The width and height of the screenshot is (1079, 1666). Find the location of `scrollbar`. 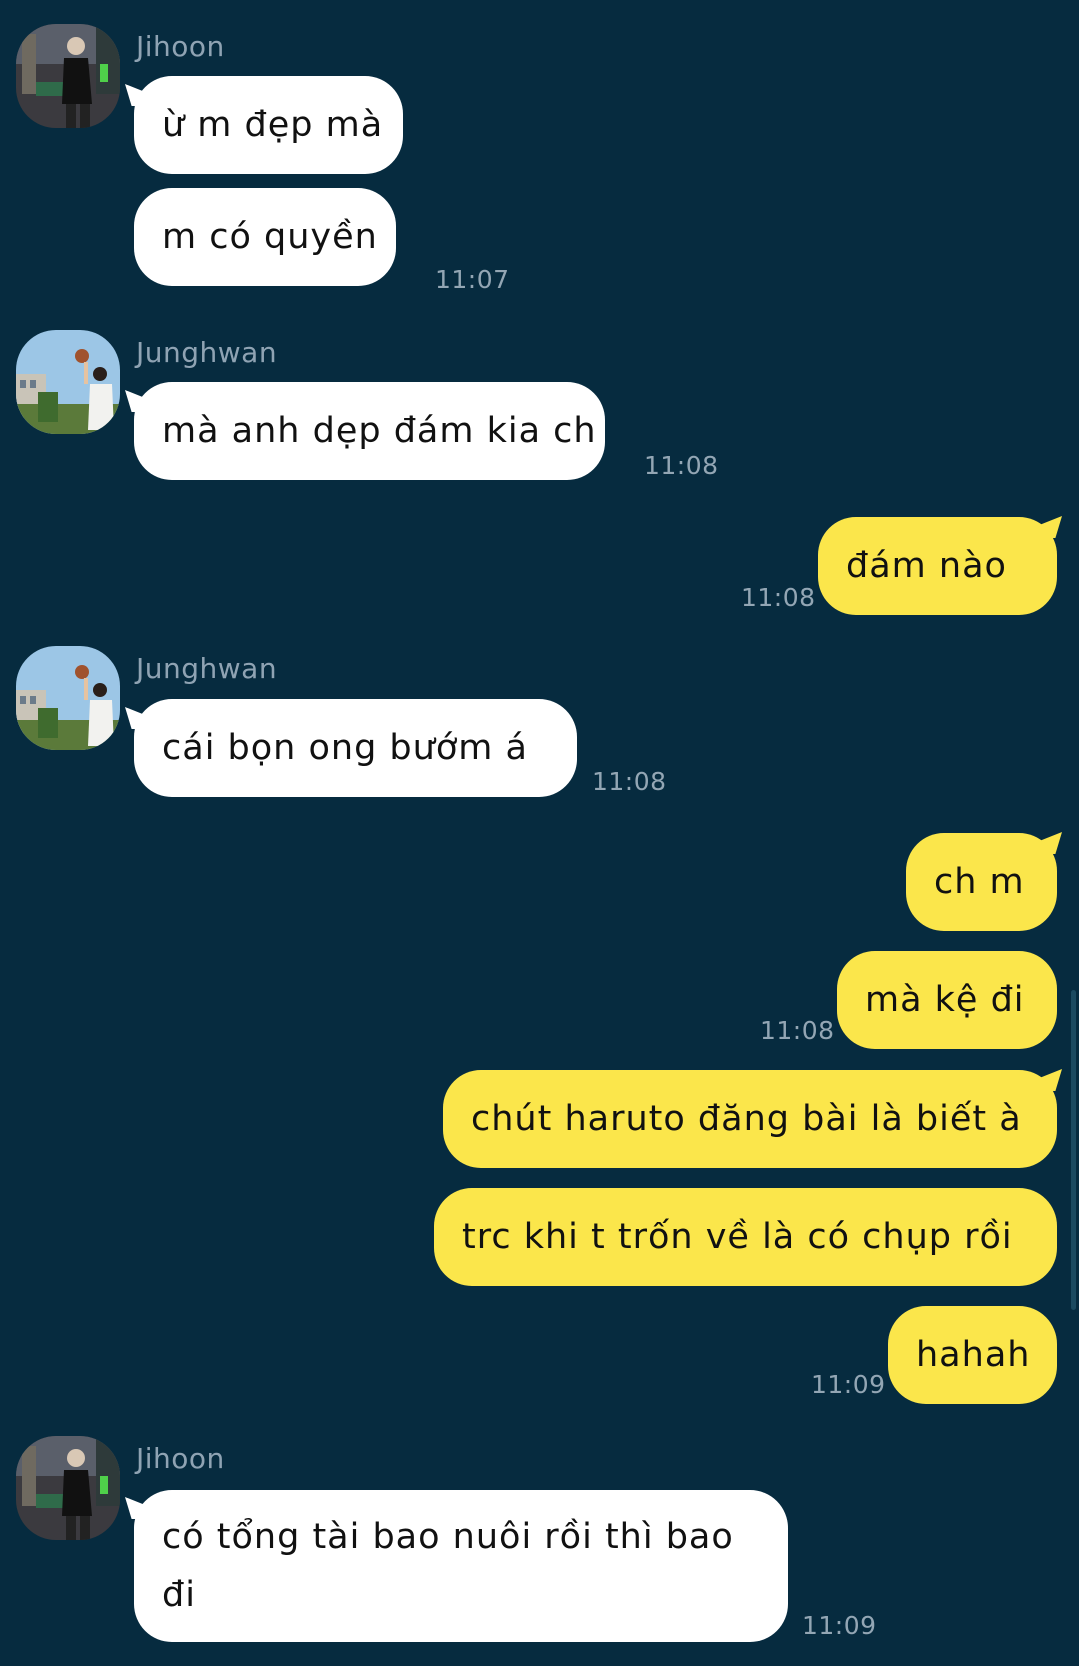

scrollbar is located at coordinates (1073, 1150).